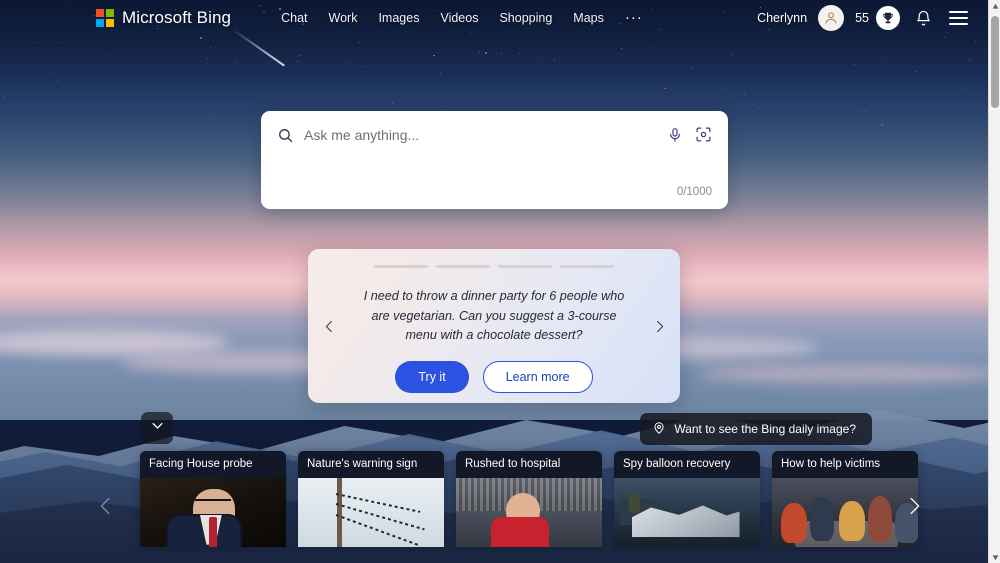  What do you see at coordinates (529, 464) in the screenshot?
I see `news-card-title: Rushed to hospital` at bounding box center [529, 464].